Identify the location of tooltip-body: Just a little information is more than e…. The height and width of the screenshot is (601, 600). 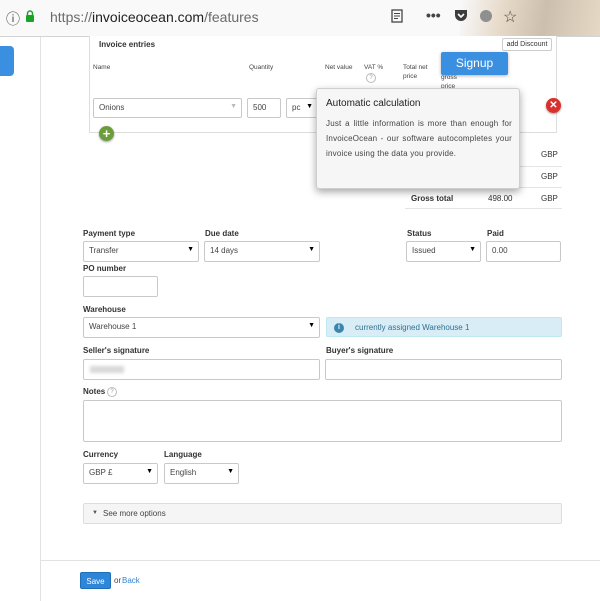
(419, 138).